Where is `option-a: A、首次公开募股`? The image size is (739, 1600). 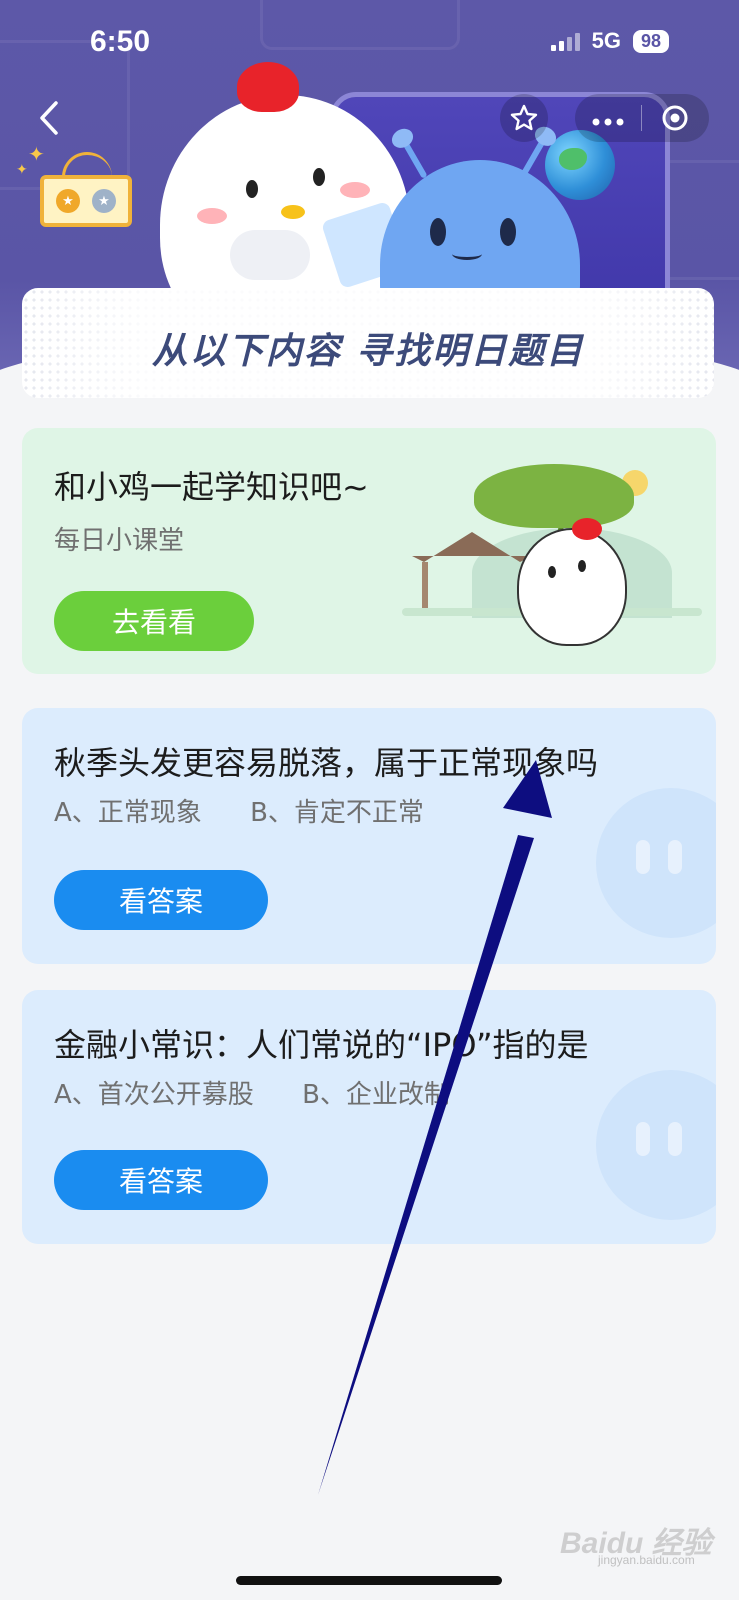
option-a: A、首次公开募股 is located at coordinates (154, 1095).